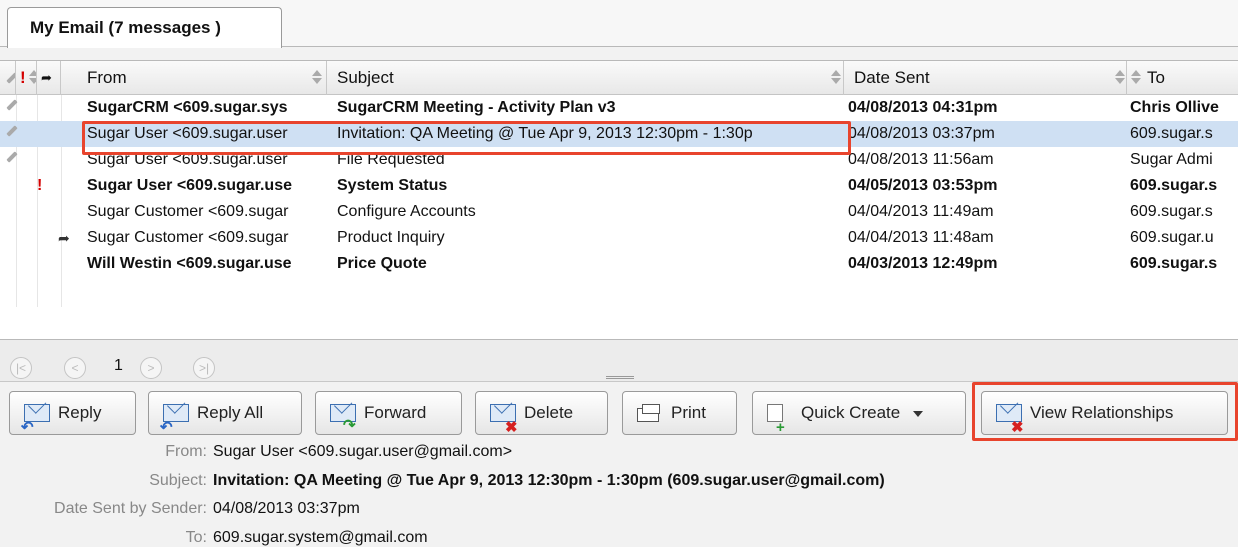 This screenshot has height=547, width=1238. Describe the element at coordinates (35, 420) in the screenshot. I see `reply-icon: ↶` at that location.